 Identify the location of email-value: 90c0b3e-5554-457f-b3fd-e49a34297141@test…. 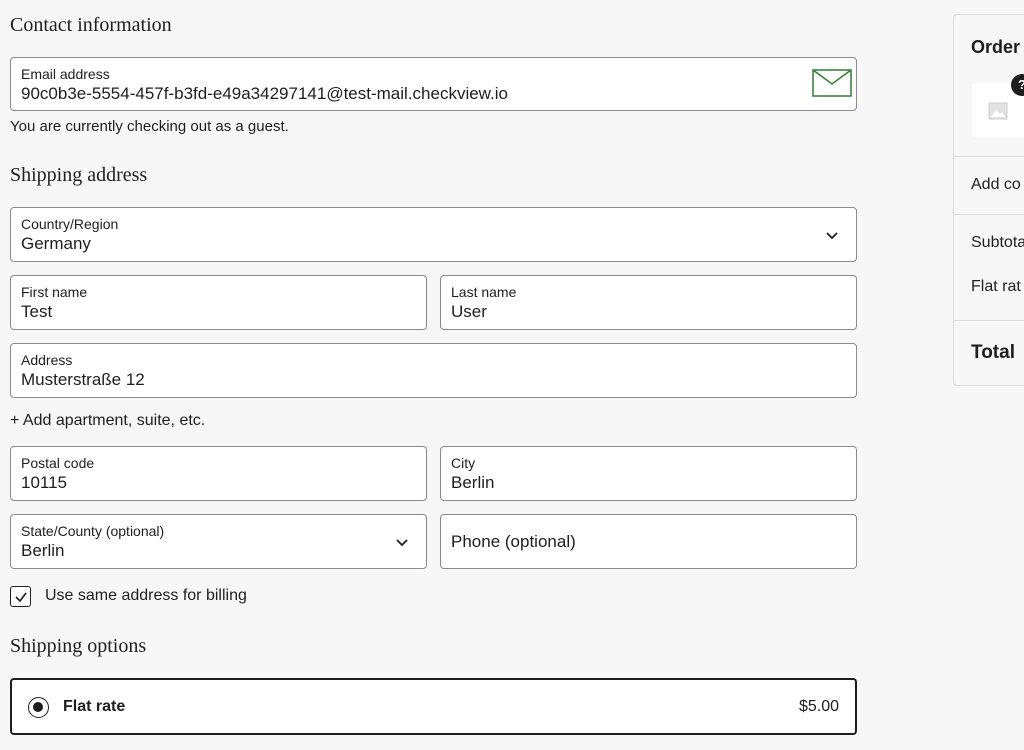
(264, 93).